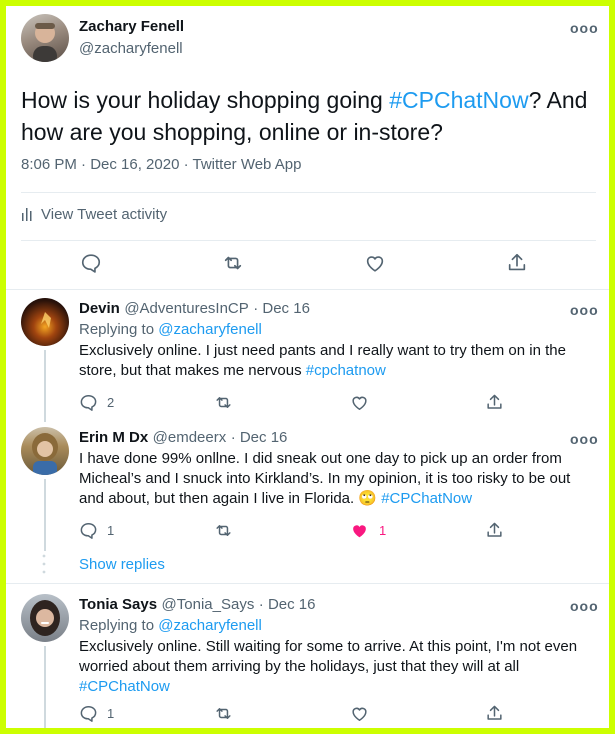 This screenshot has height=734, width=615. Describe the element at coordinates (359, 530) in the screenshot. I see `liked-heart-icon` at that location.